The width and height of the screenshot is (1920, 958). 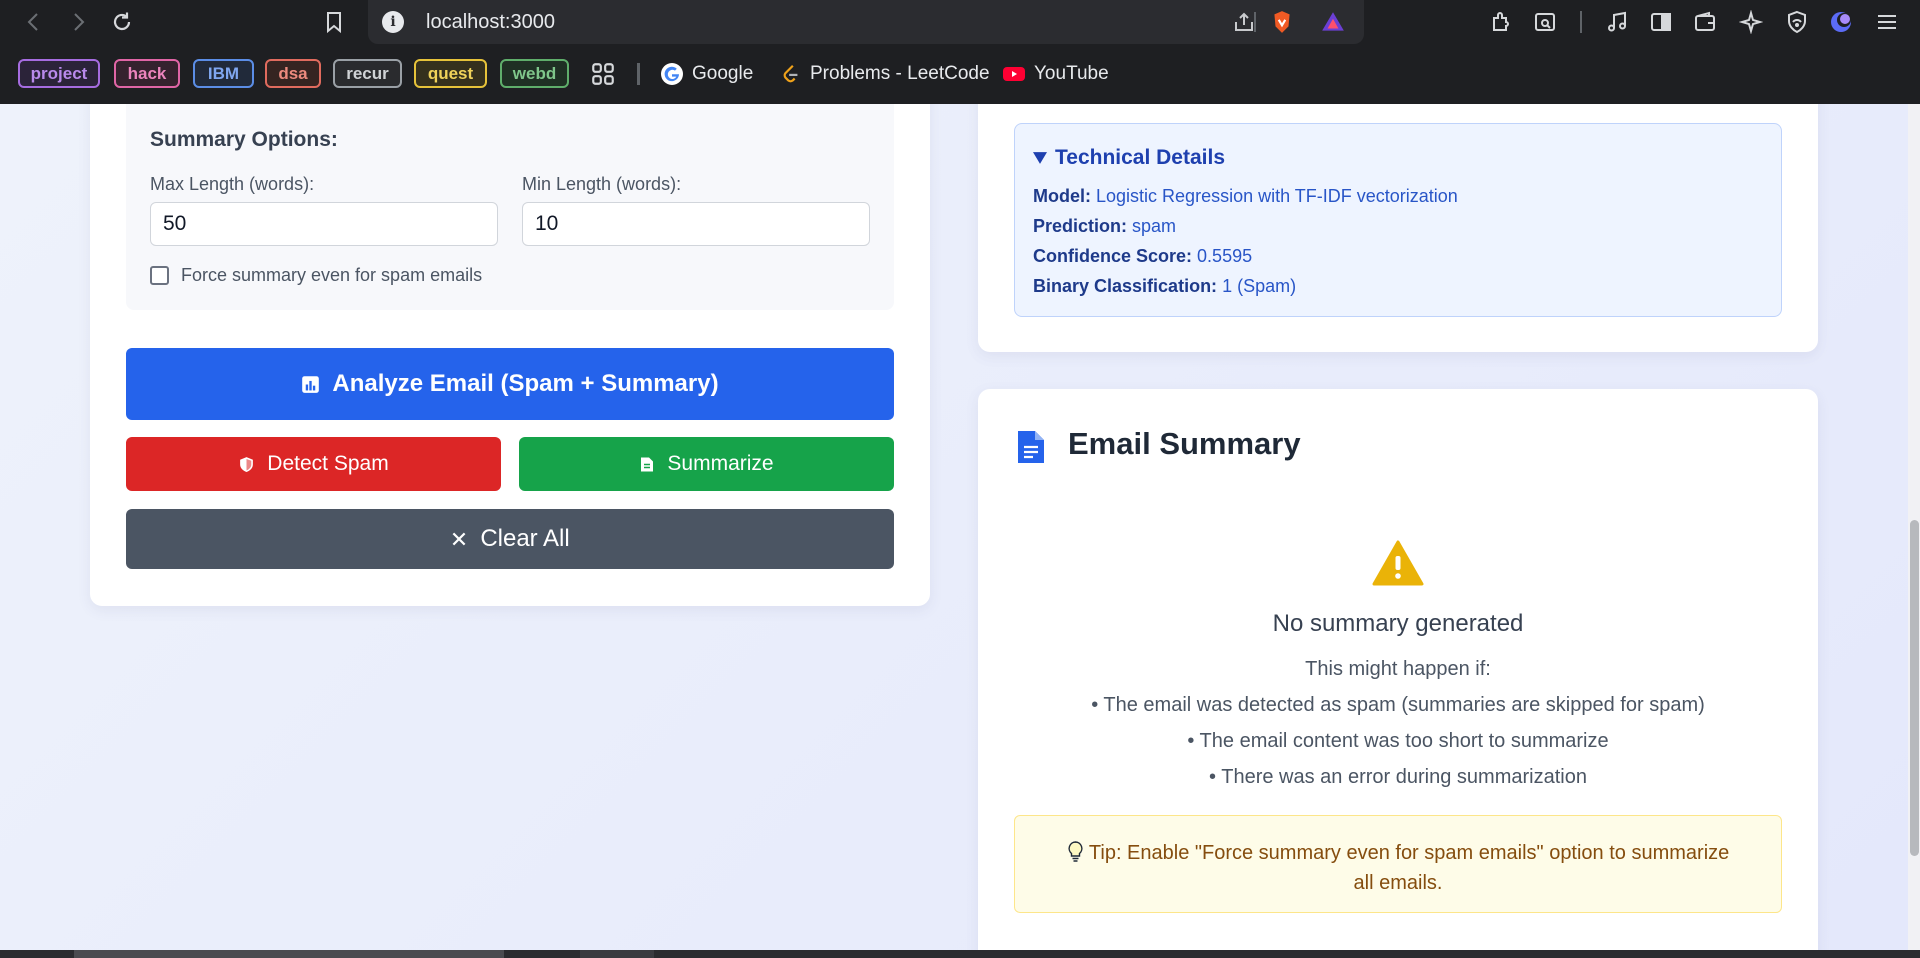 What do you see at coordinates (293, 73) in the screenshot?
I see `bookmark-folder-dsa: dsa` at bounding box center [293, 73].